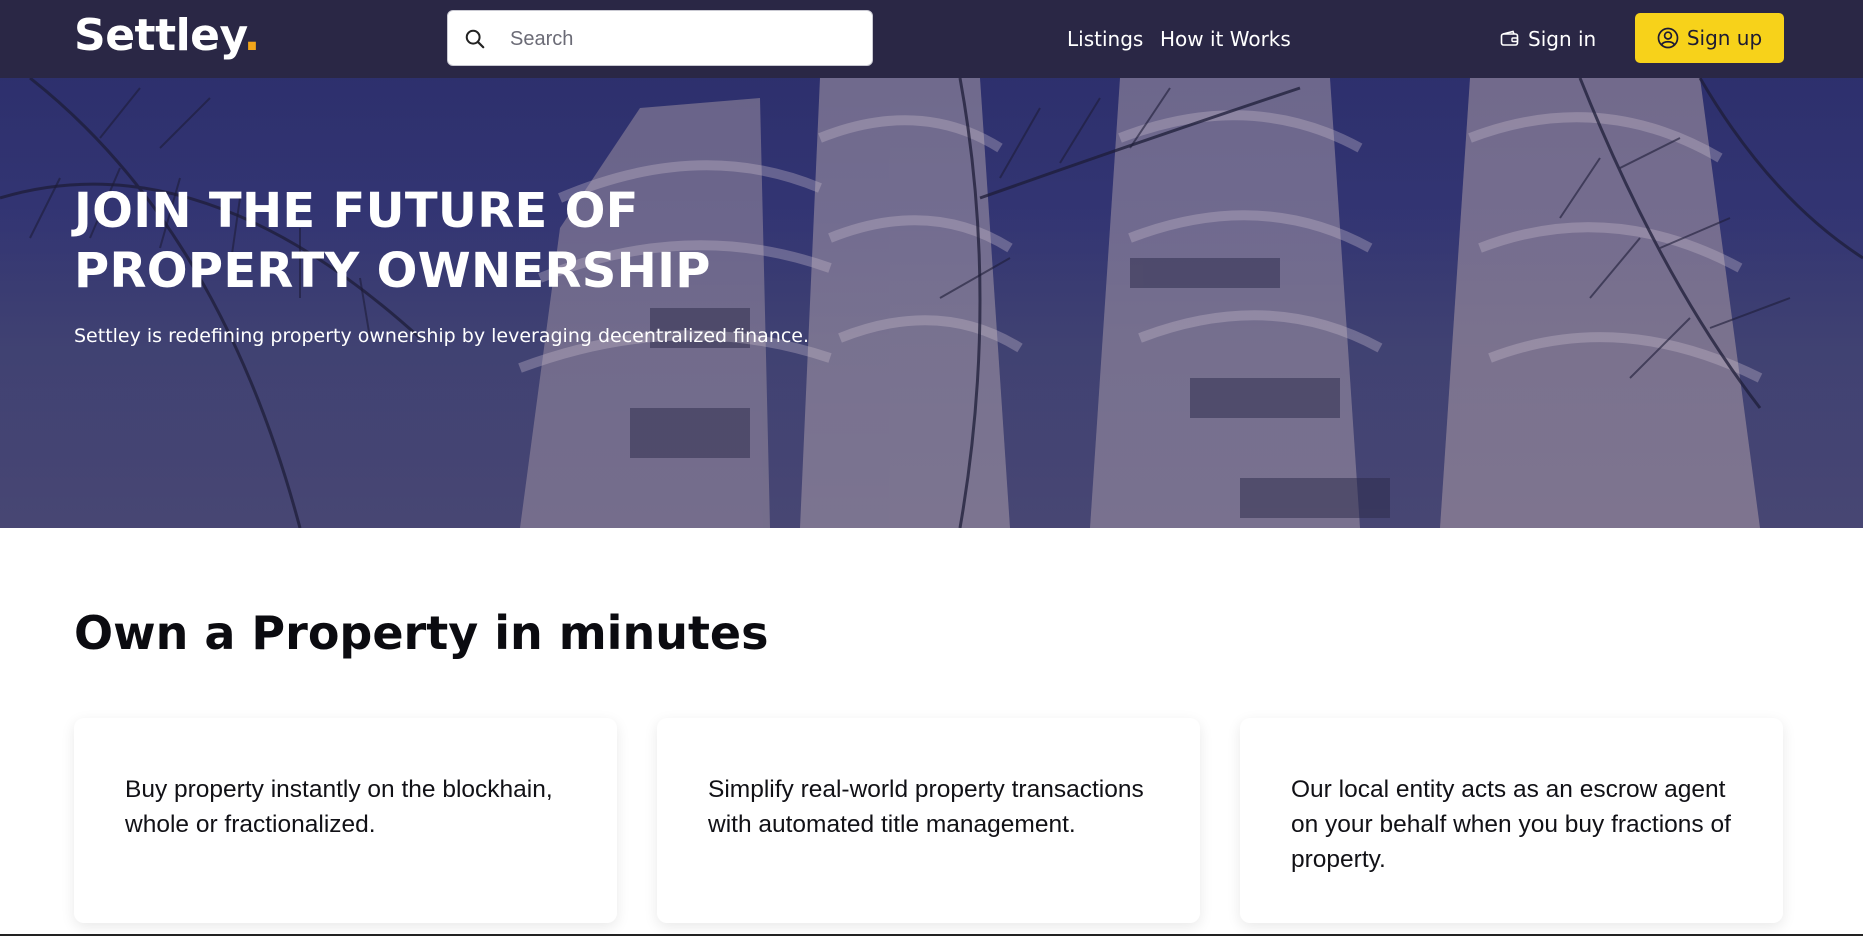 The height and width of the screenshot is (936, 1863). What do you see at coordinates (1562, 39) in the screenshot?
I see `sign-in-label: Sign in` at bounding box center [1562, 39].